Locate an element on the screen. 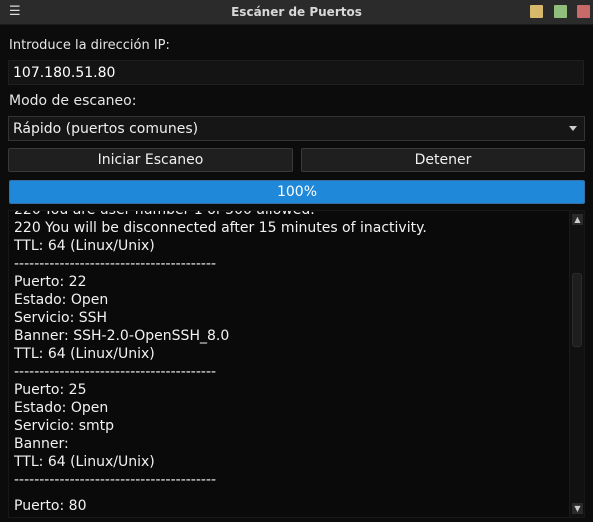  scrollbar-thumb is located at coordinates (577, 310).